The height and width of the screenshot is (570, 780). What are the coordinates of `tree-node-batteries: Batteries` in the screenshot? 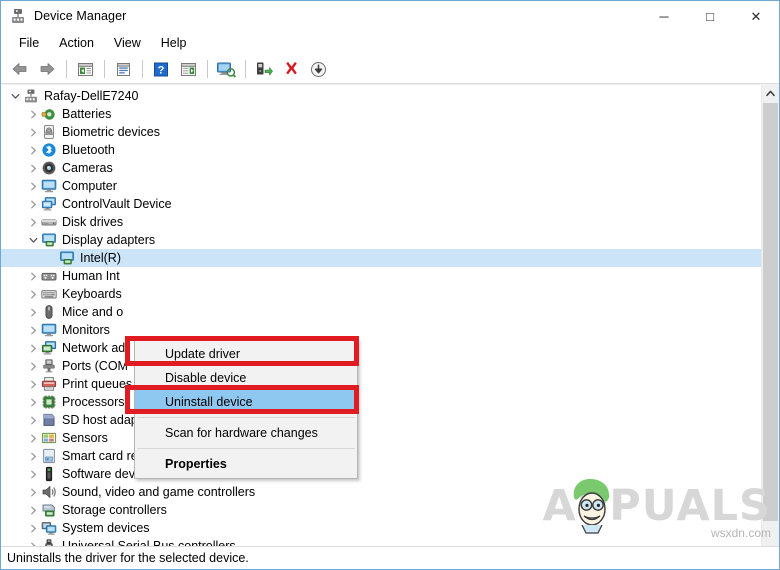 It's located at (381, 114).